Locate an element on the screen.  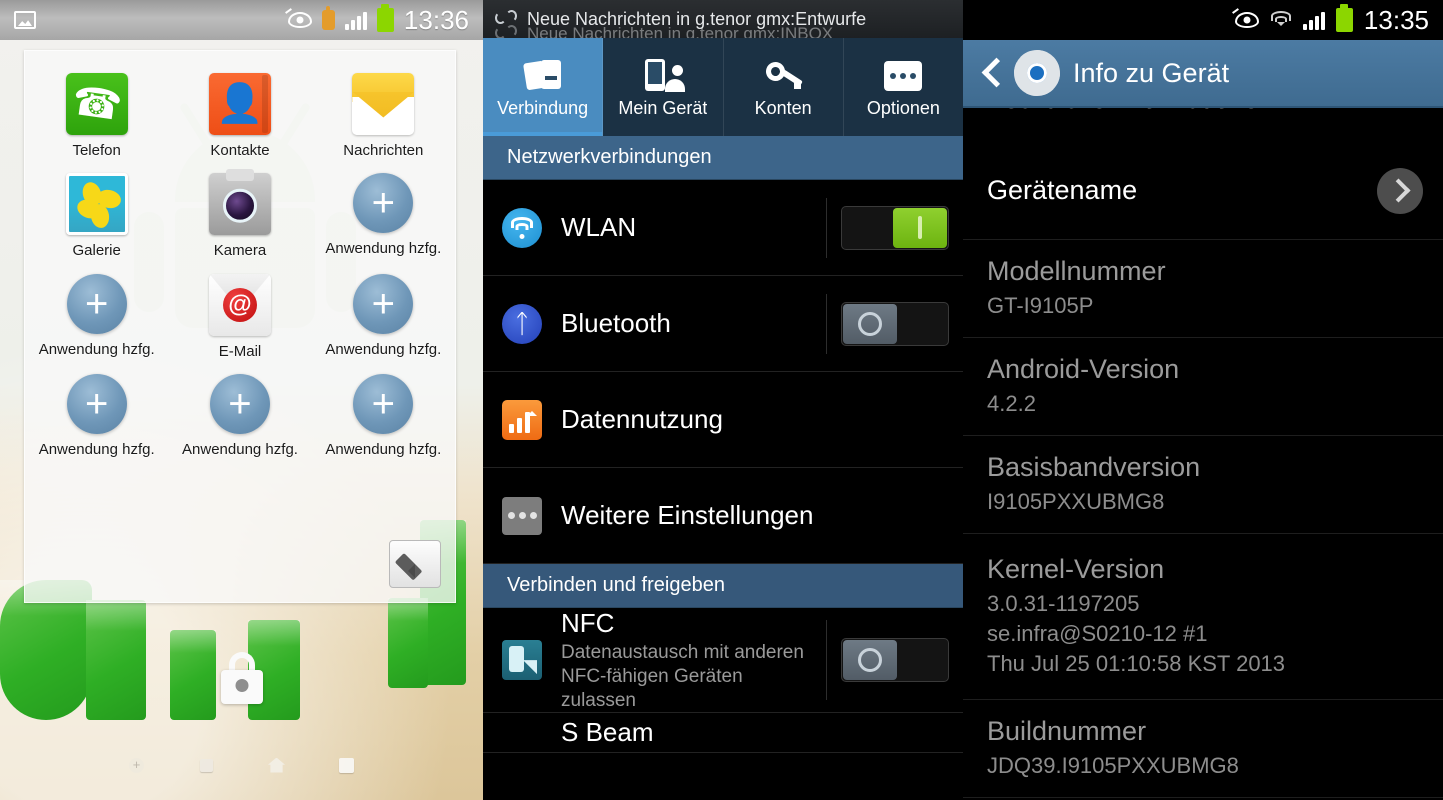
accounts-icon is located at coordinates (783, 76).